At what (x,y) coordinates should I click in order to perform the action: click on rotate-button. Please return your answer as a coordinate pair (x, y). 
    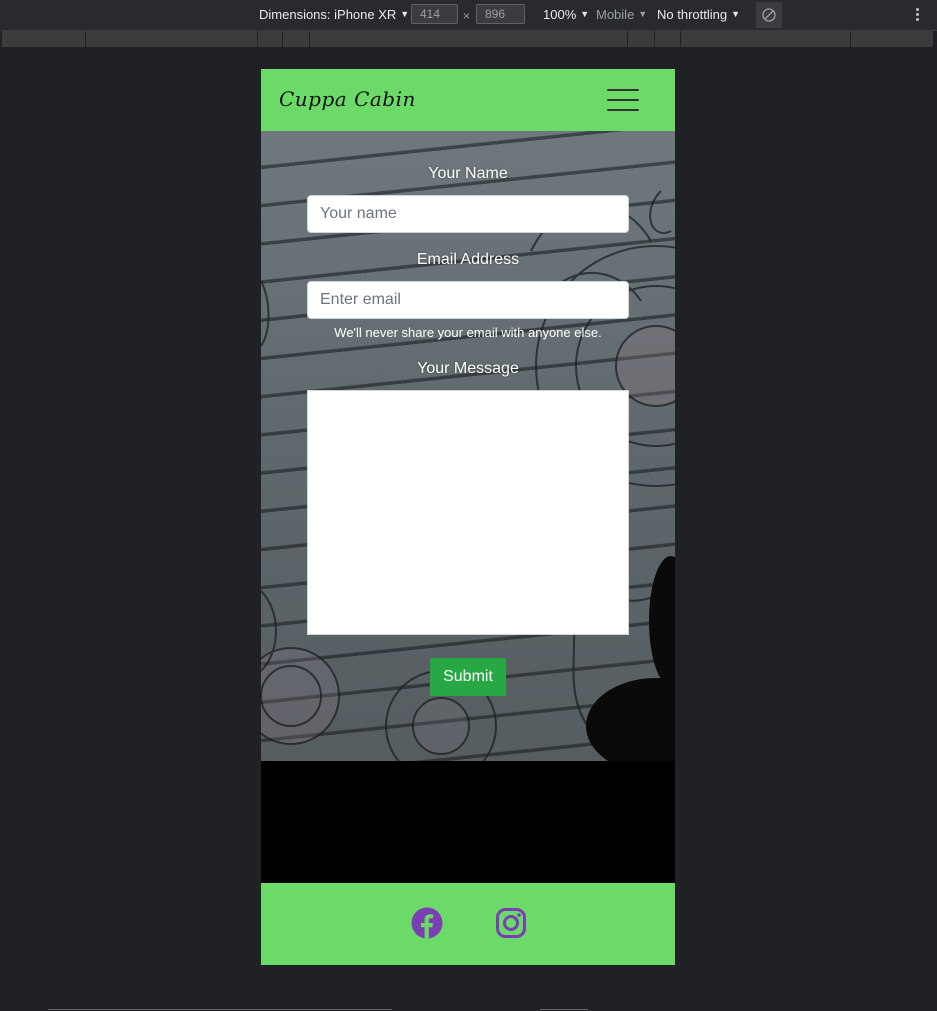
    Looking at the image, I should click on (769, 15).